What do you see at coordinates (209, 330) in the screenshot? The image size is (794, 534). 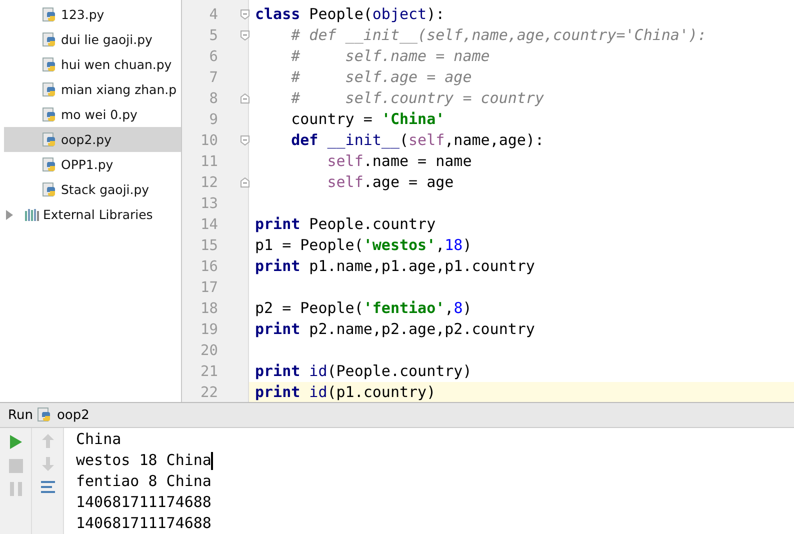 I see `line-number: 19` at bounding box center [209, 330].